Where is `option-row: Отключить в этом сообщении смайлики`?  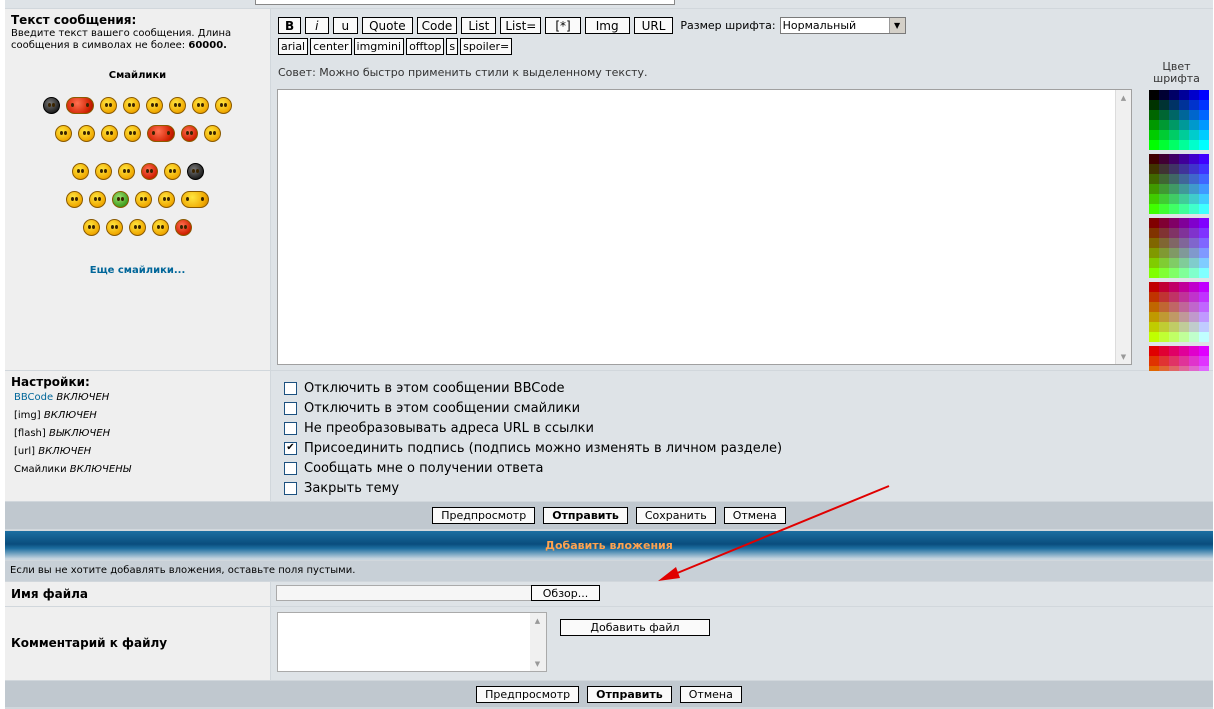
option-row: Отключить в этом сообщении смайлики is located at coordinates (748, 408).